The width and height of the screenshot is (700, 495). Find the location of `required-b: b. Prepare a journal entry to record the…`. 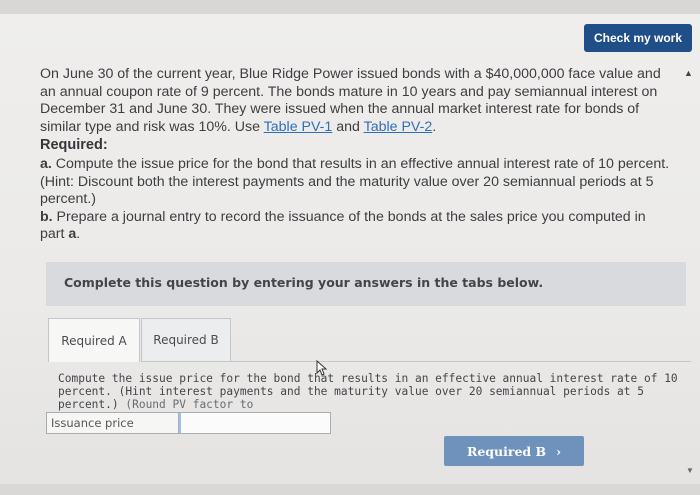

required-b: b. Prepare a journal entry to record the… is located at coordinates (355, 226).